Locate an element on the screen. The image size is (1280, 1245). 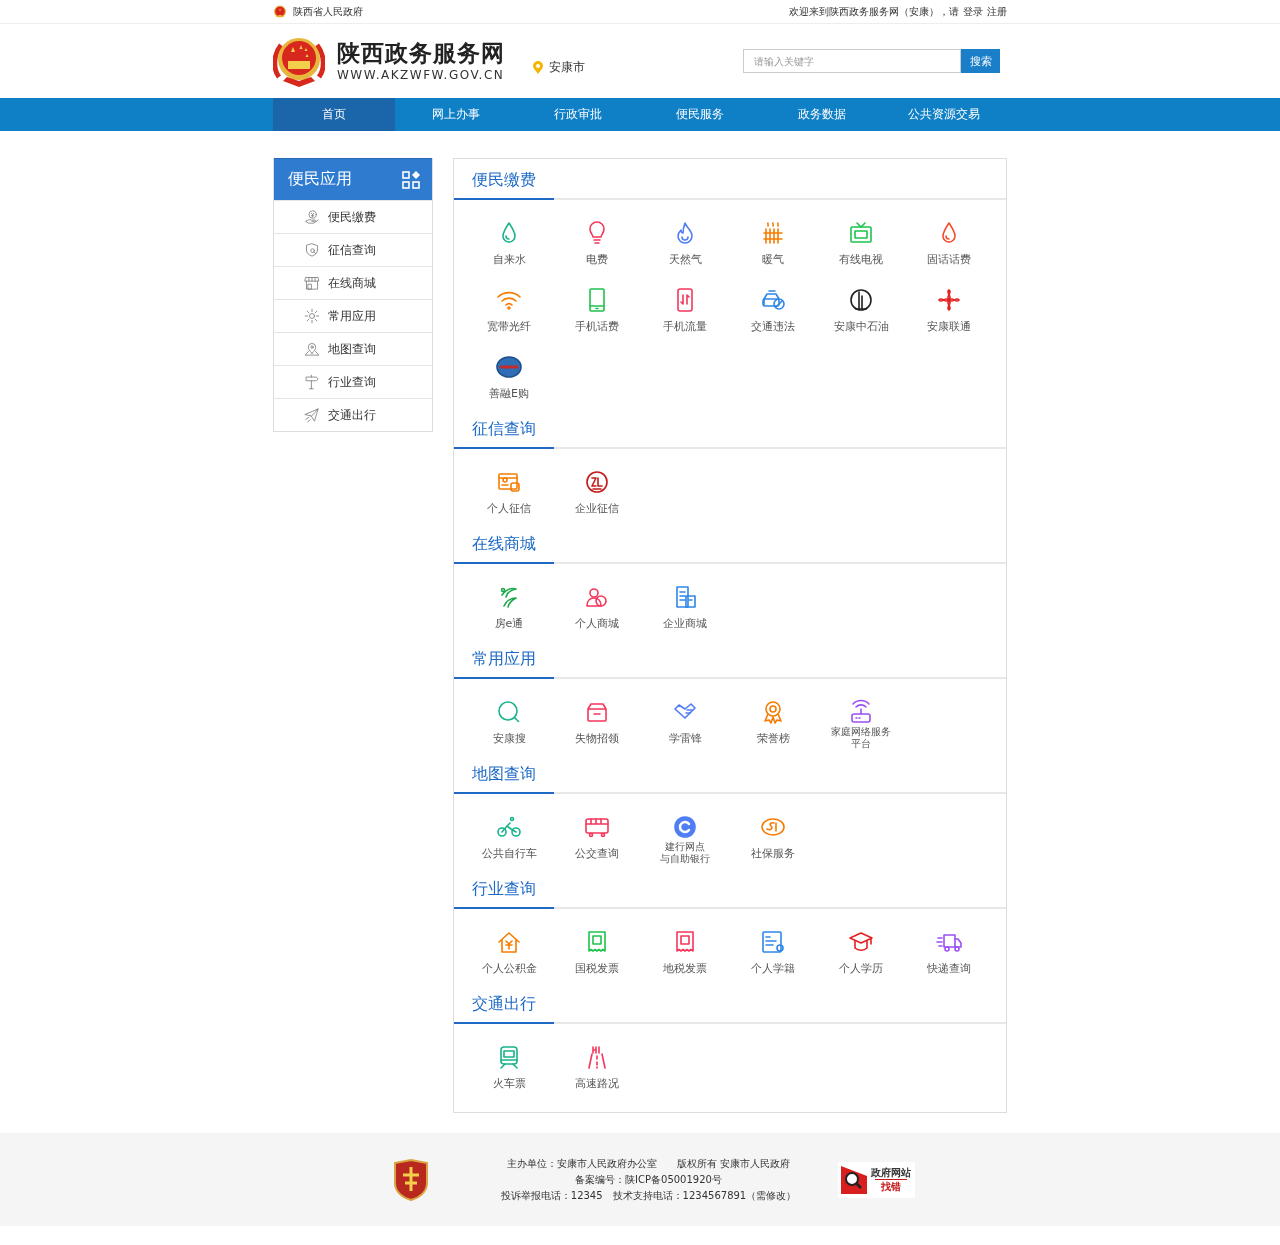
magnifier-icon is located at coordinates (854, 1179).